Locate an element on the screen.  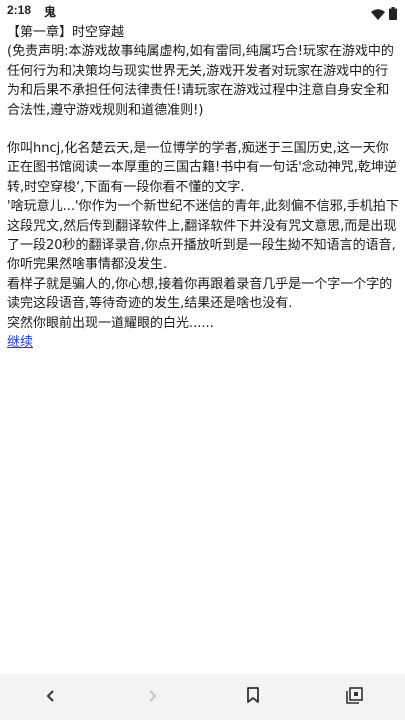
status-bar: 2:18 鬼 is located at coordinates (202, 11).